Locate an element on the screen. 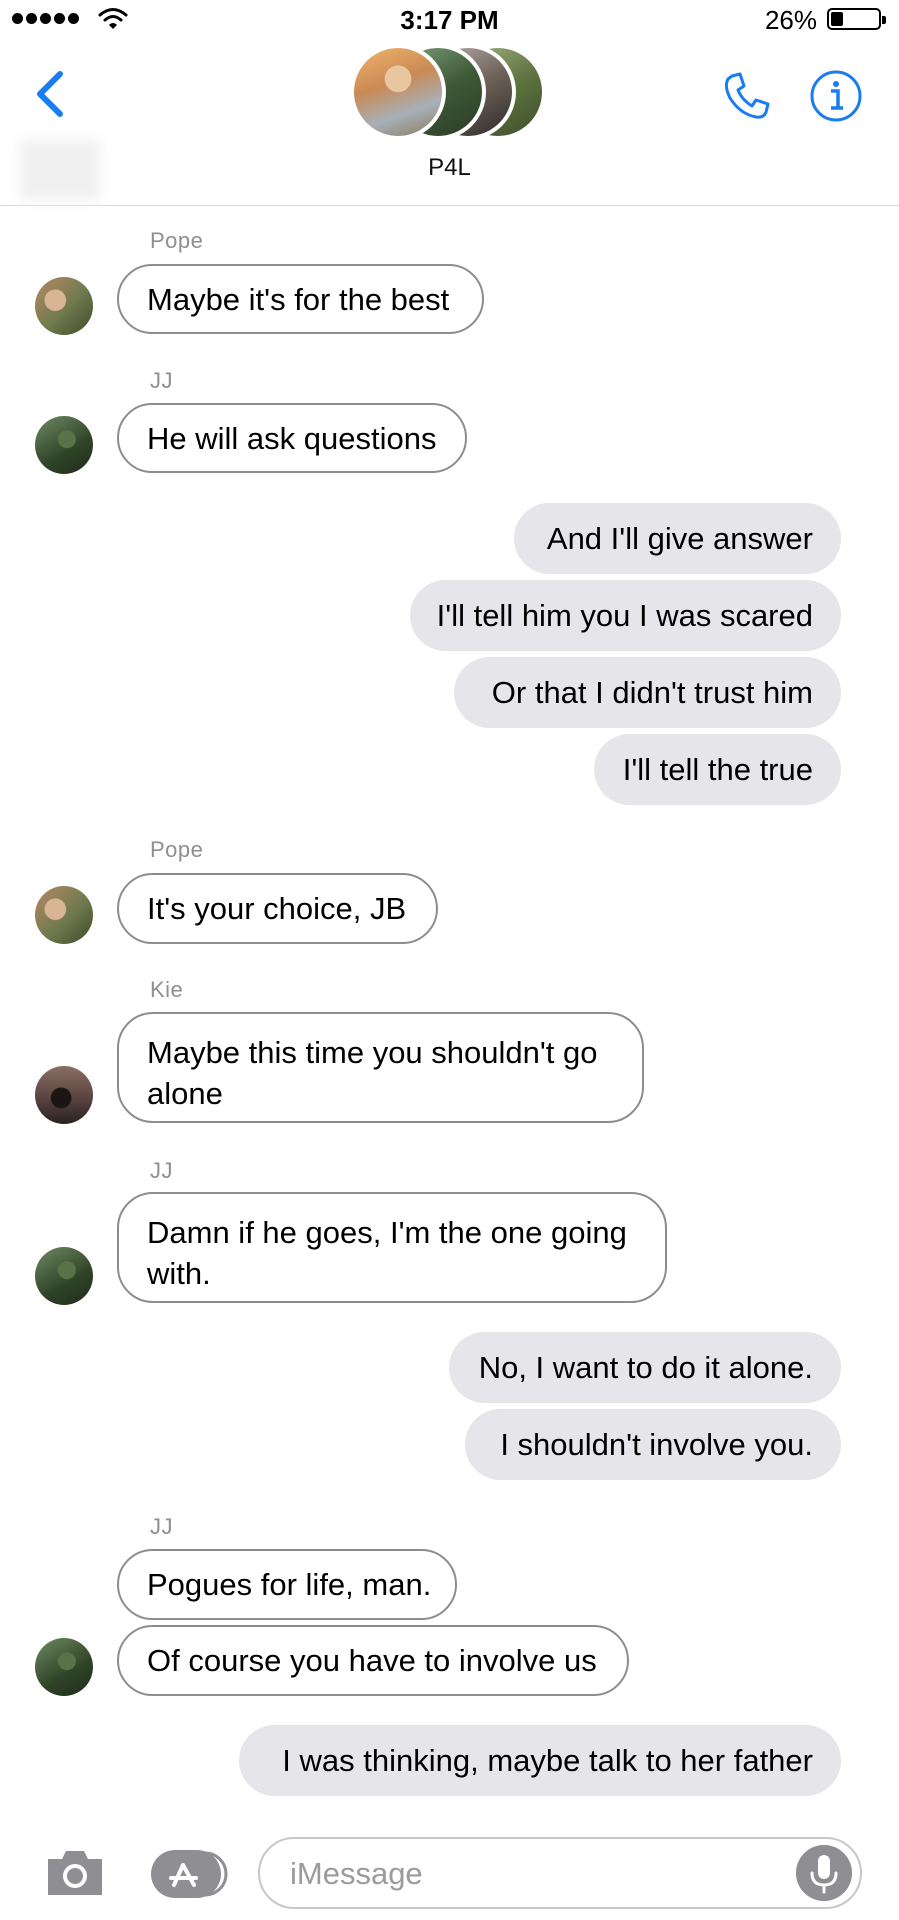 The image size is (899, 1920). battery-percent: 26% is located at coordinates (790, 20).